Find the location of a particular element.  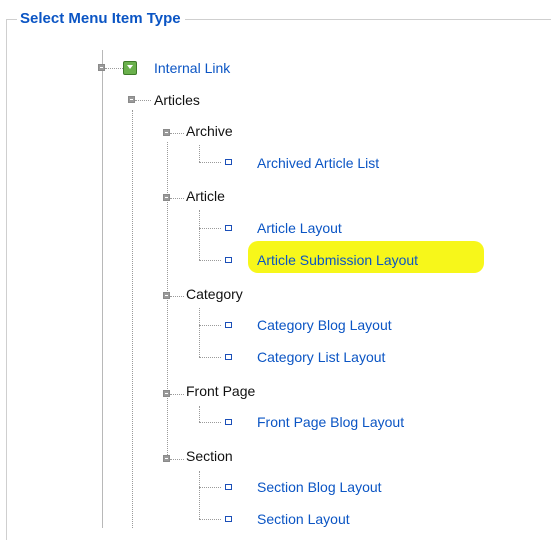

tree-node-article: Article is located at coordinates (205, 196).